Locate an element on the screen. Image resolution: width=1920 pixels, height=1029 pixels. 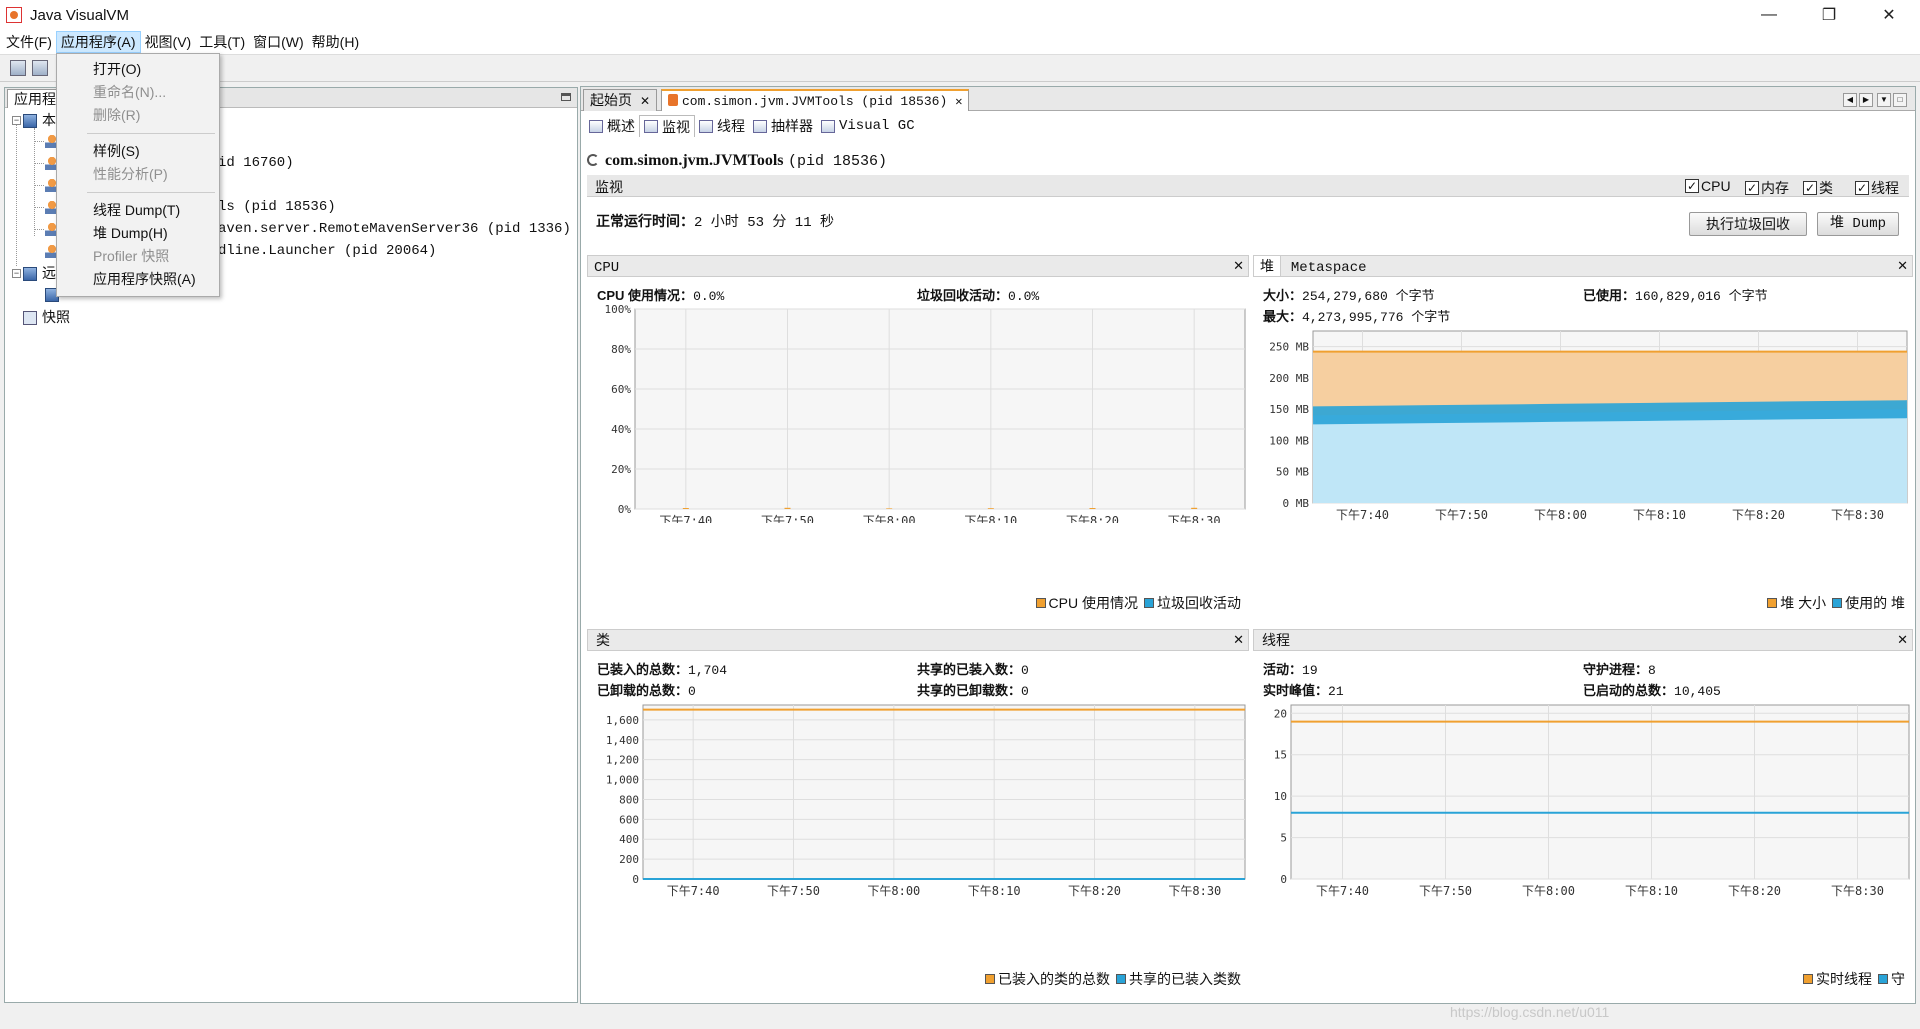
add-jmx-connection-icon is located at coordinates (18, 68).